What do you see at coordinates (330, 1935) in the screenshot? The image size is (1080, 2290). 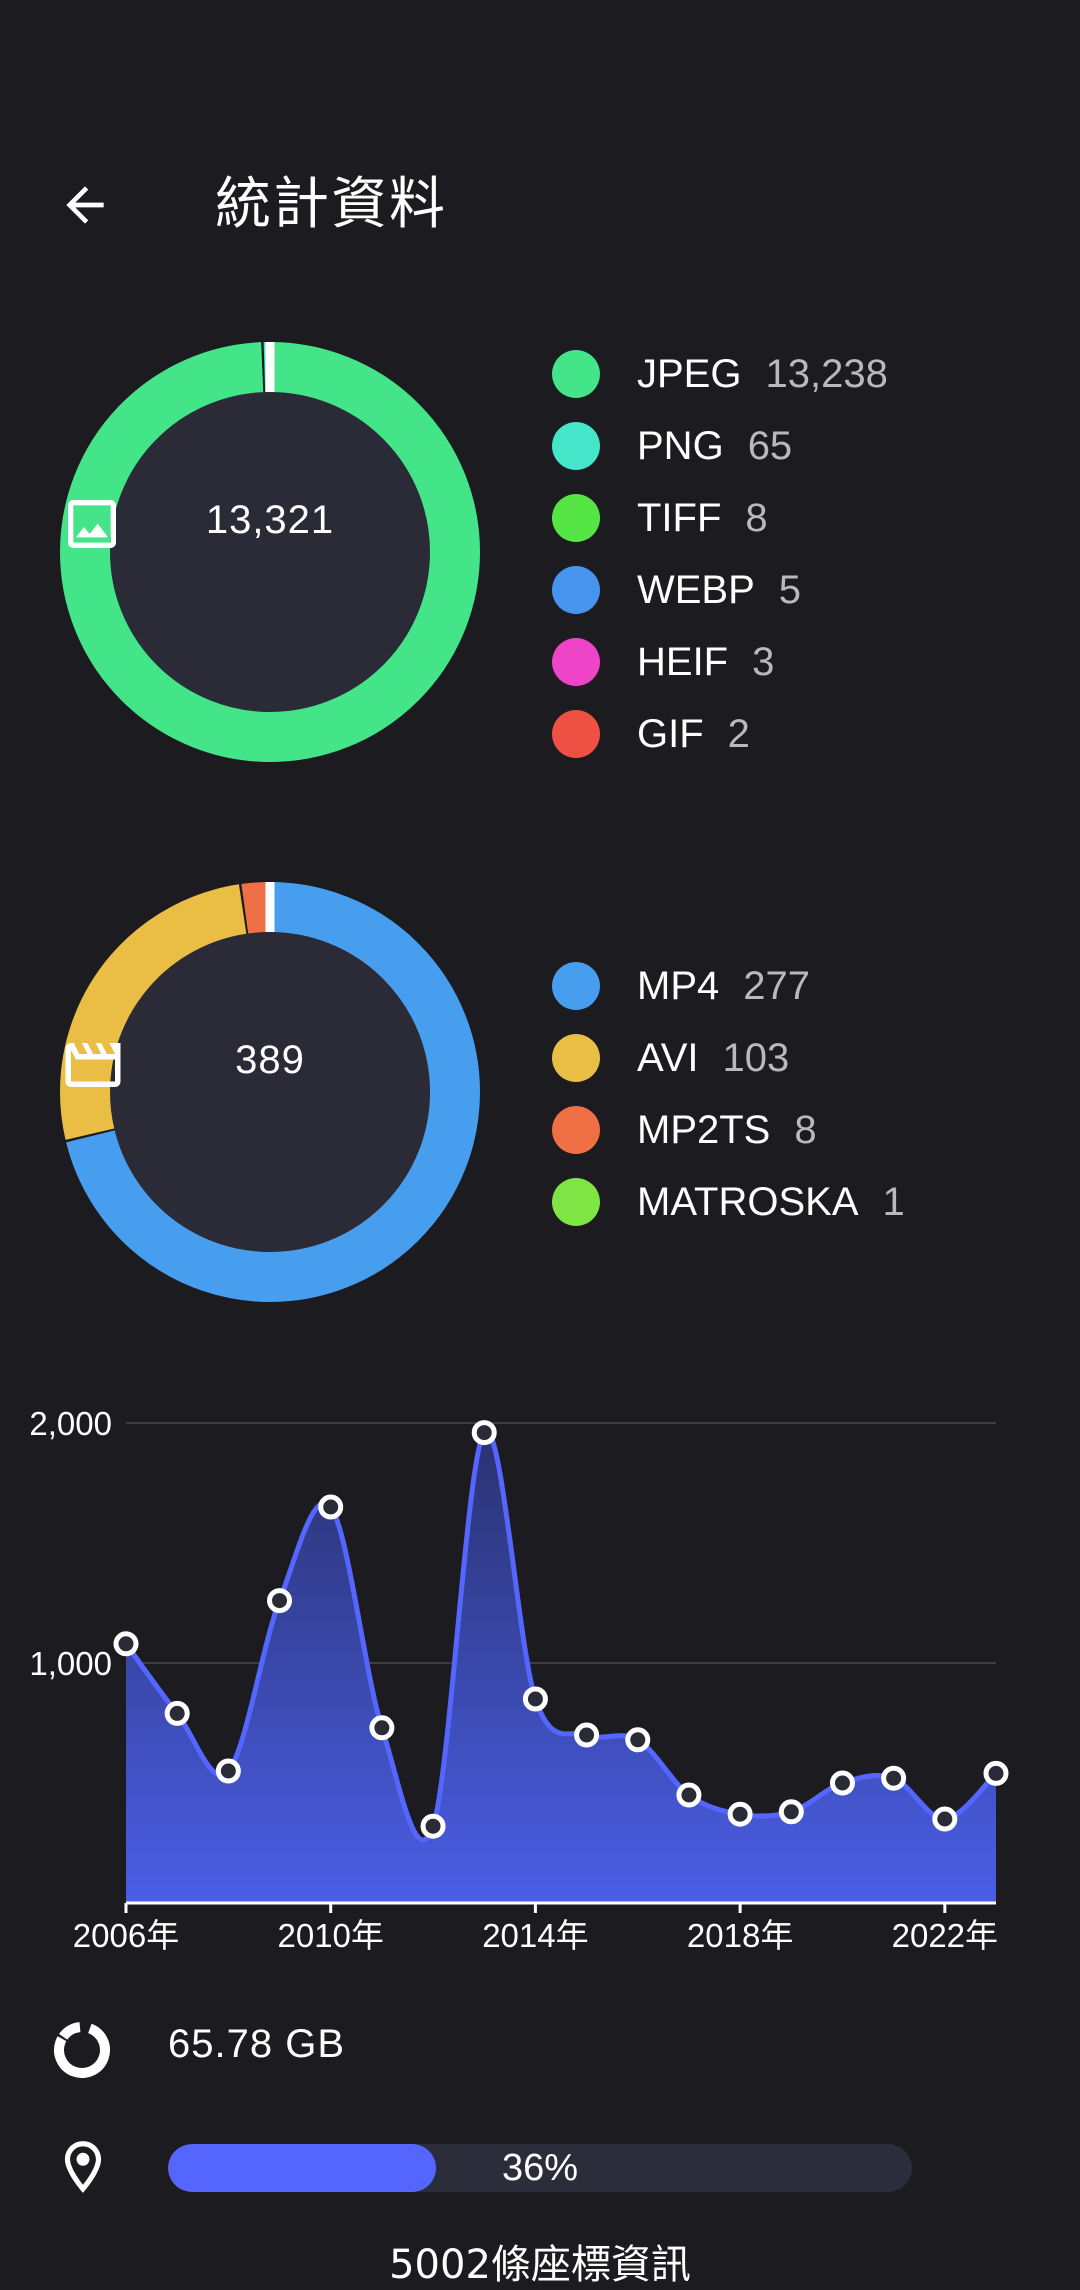 I see `x-tick-label: 2010年` at bounding box center [330, 1935].